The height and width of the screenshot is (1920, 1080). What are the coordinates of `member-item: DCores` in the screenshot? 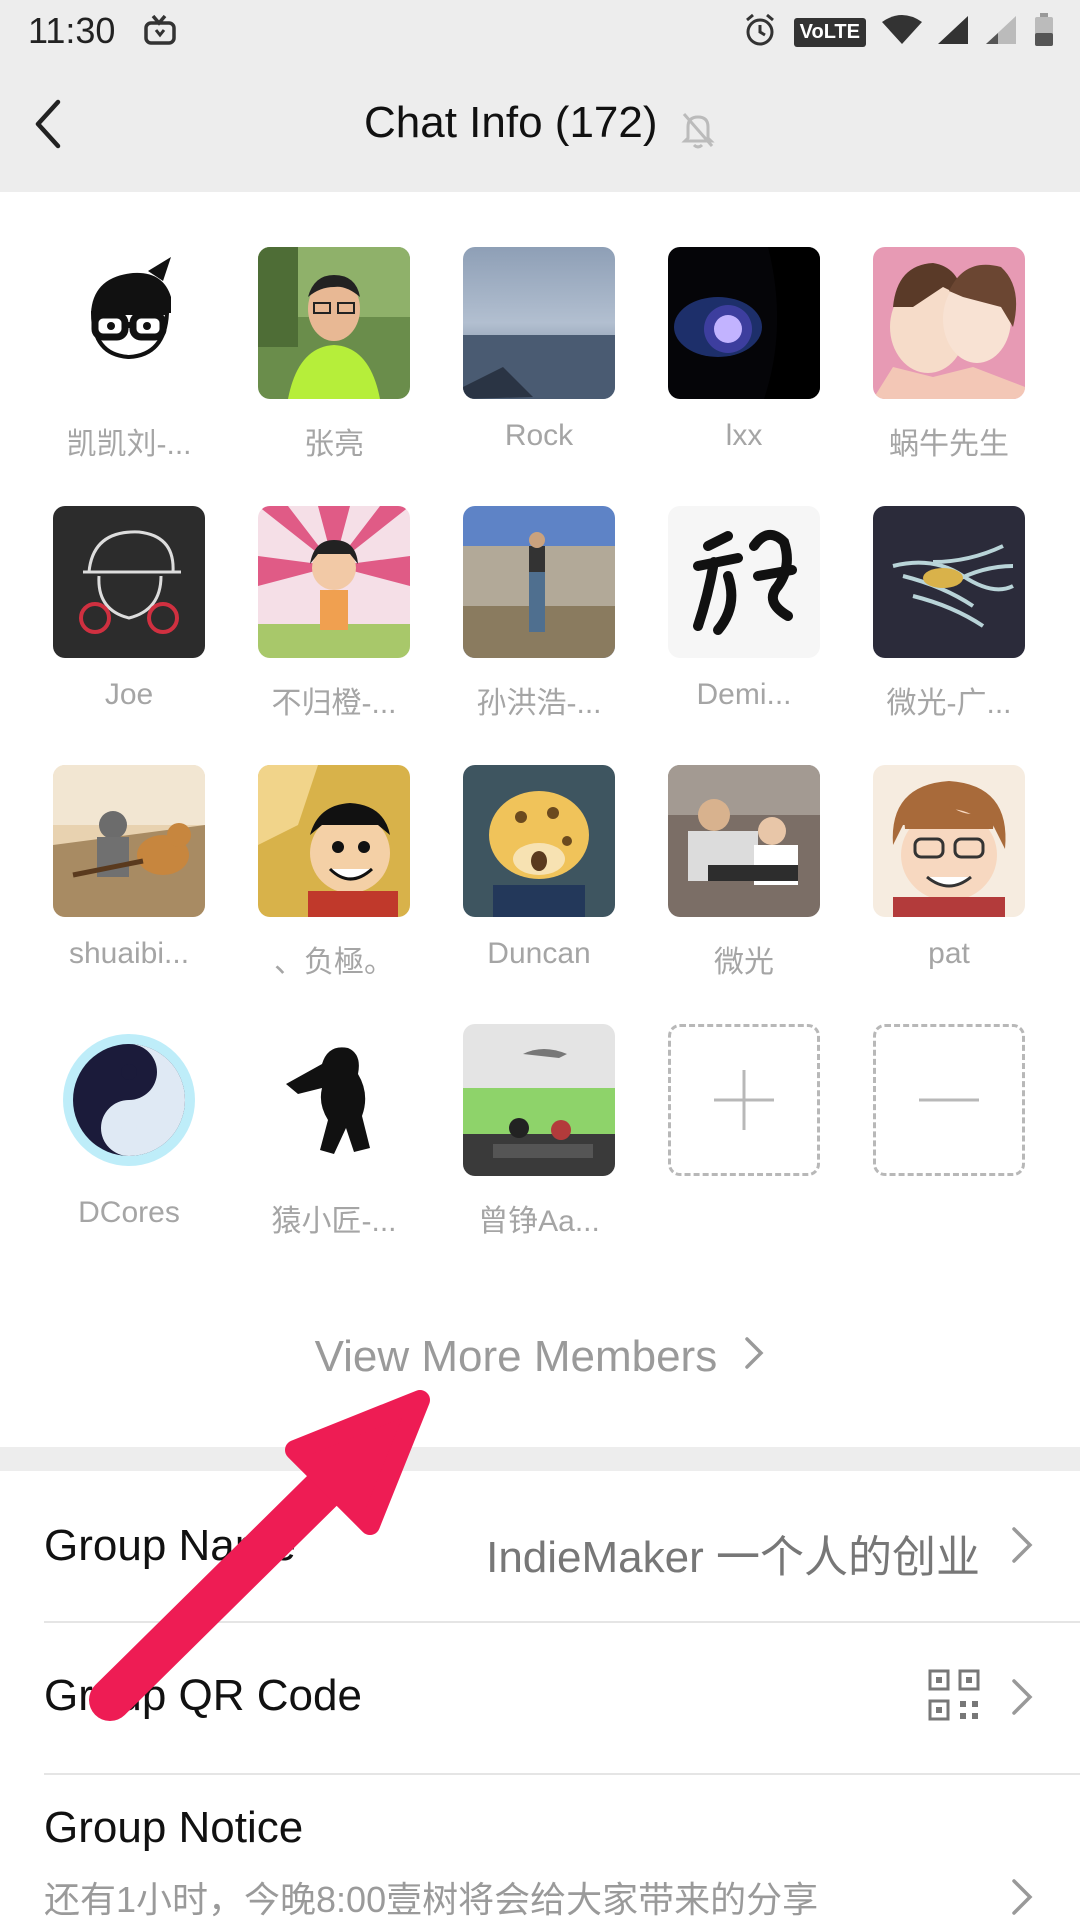 It's located at (129, 1127).